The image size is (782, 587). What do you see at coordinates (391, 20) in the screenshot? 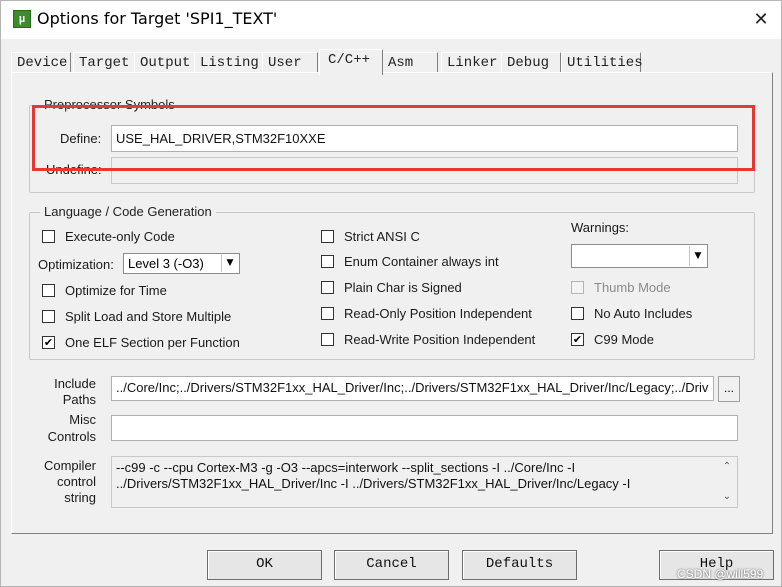
I see `title-bar: µ Options for Target 'SPI1_TEXT' ✕` at bounding box center [391, 20].